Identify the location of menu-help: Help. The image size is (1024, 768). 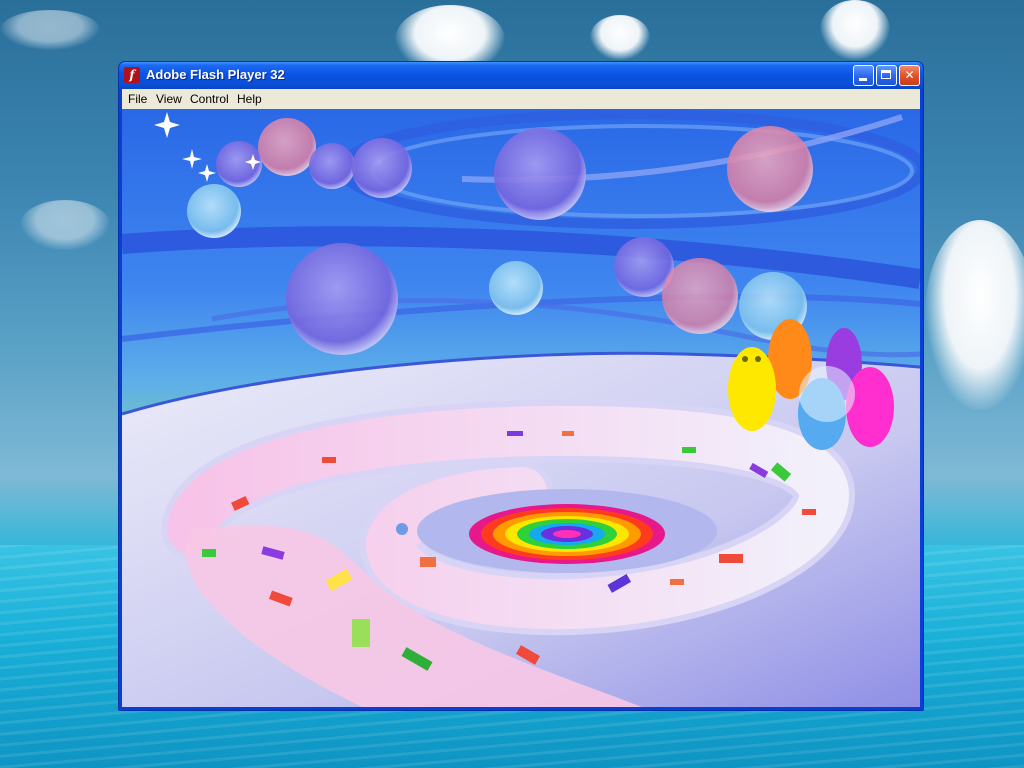
(249, 99).